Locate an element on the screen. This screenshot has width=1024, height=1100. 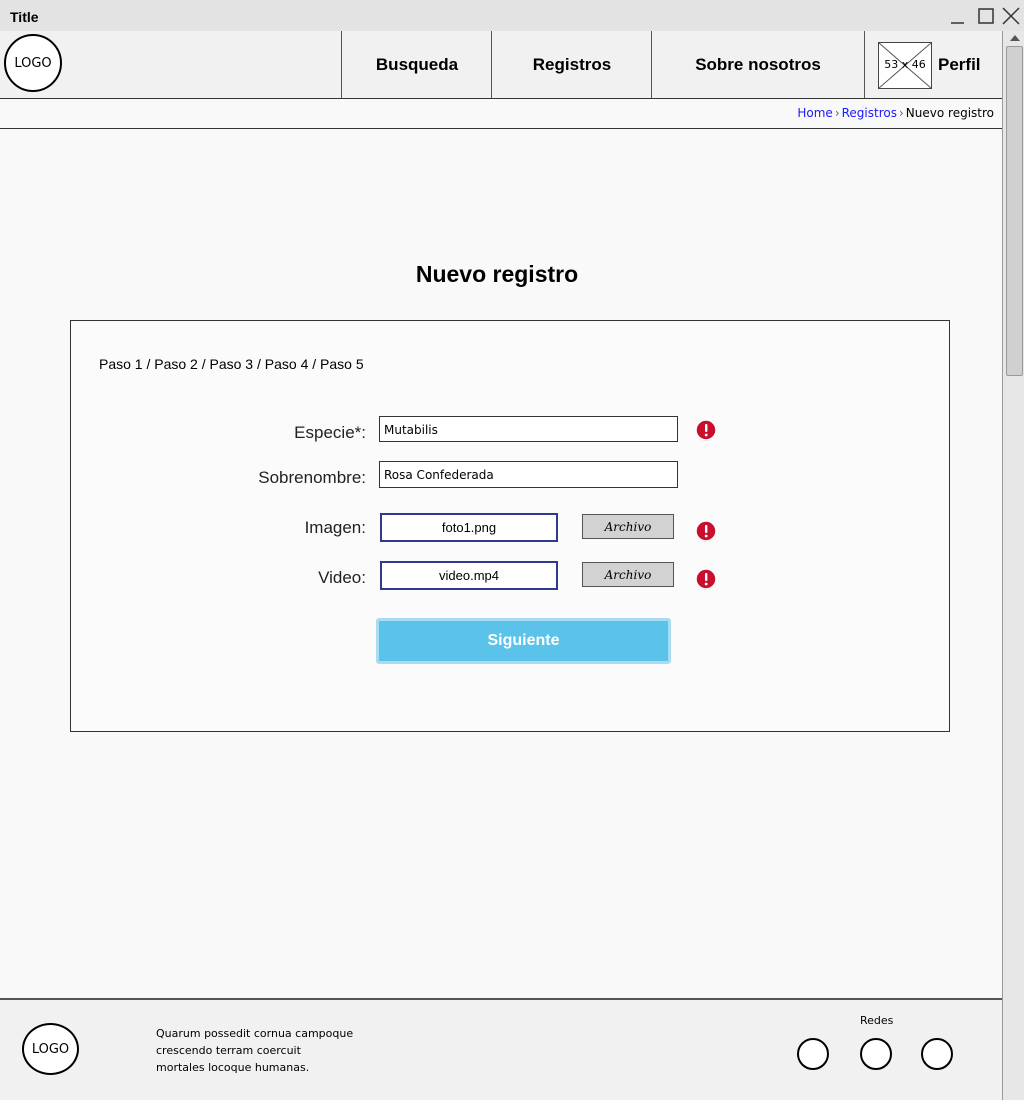
especie-field: Mutabilis is located at coordinates (528, 429).